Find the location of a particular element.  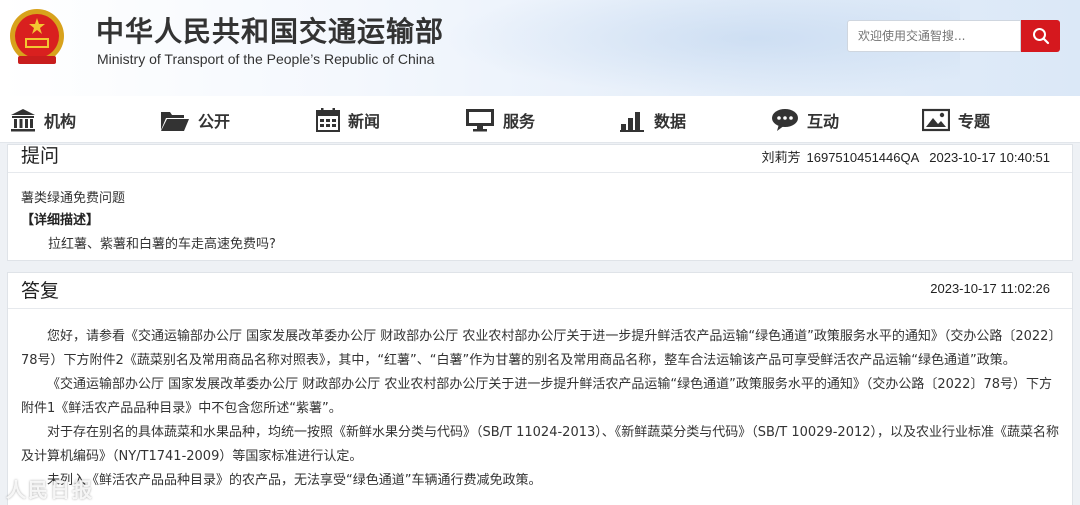

site-title-cn: 中华人民共和国交通运输部 is located at coordinates (270, 30).